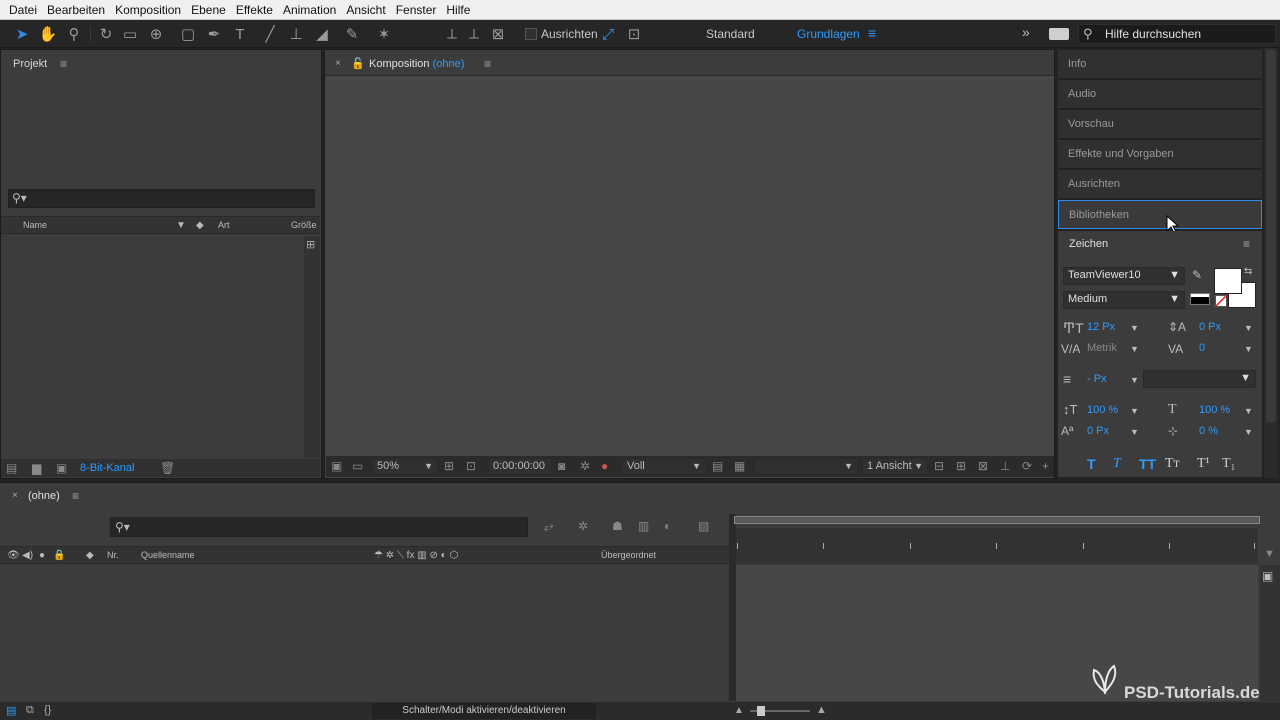  I want to click on column-nr: Nr., so click(113, 555).